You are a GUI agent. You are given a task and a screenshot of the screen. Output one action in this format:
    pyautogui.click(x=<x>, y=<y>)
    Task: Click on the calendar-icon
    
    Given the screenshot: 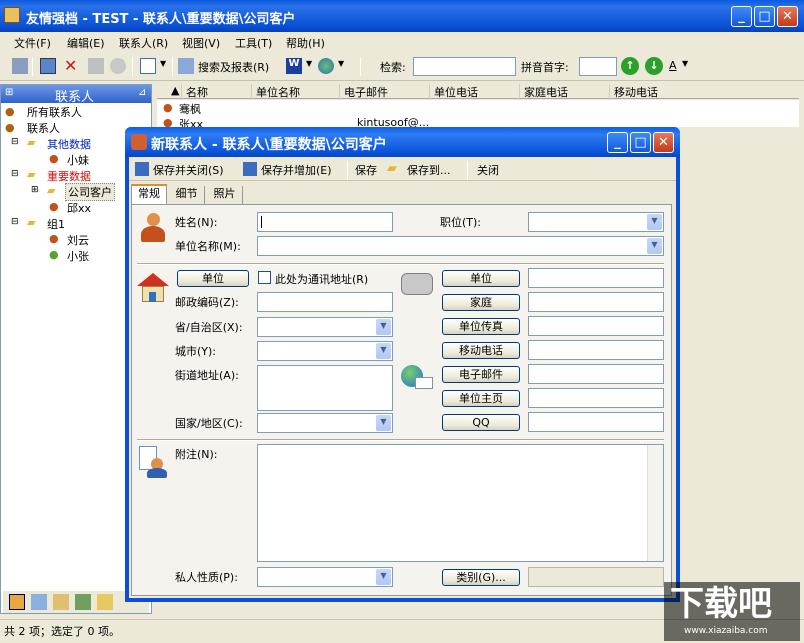 What is the action you would take?
    pyautogui.click(x=39, y=602)
    